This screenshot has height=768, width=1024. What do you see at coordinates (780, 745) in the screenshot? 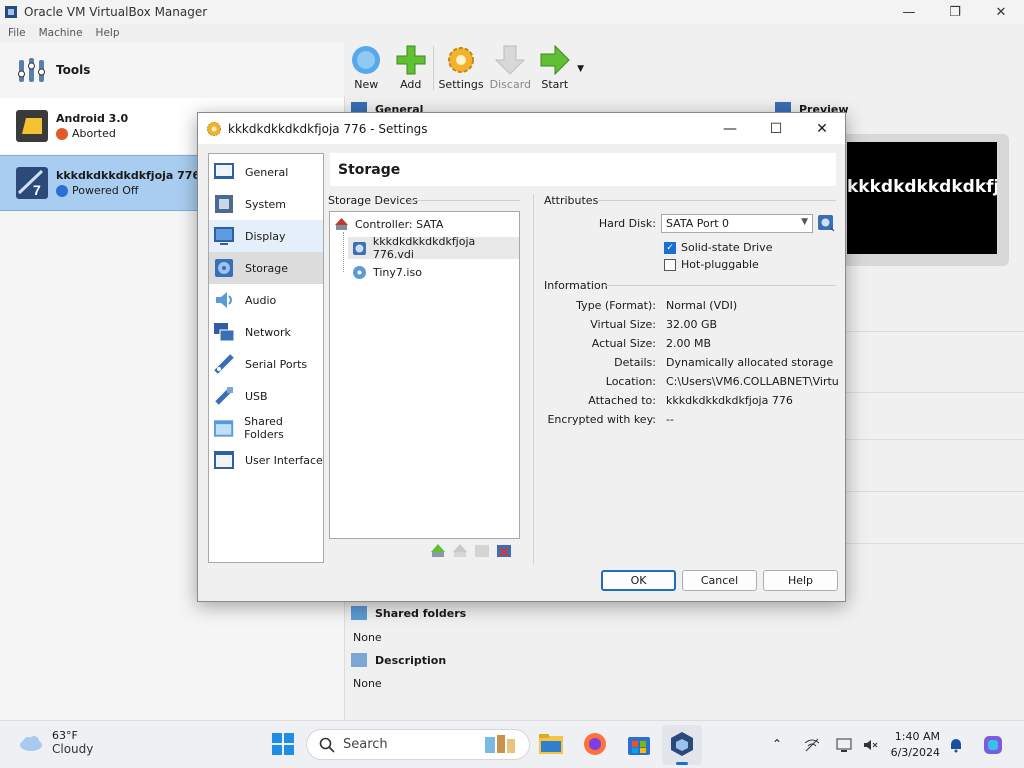
I see `chevron-up-icon: ⌃` at bounding box center [780, 745].